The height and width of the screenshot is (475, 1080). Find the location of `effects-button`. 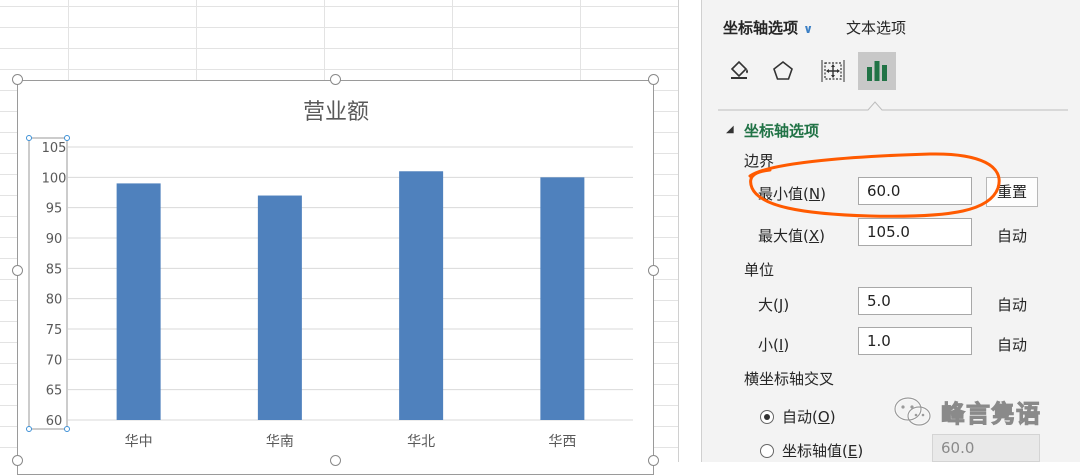

effects-button is located at coordinates (783, 71).